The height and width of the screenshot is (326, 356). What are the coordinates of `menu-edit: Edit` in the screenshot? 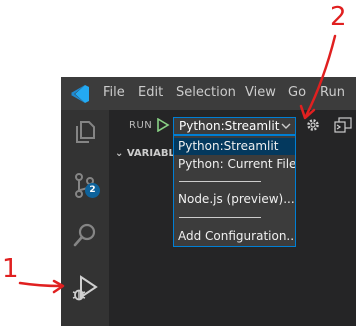 It's located at (150, 92).